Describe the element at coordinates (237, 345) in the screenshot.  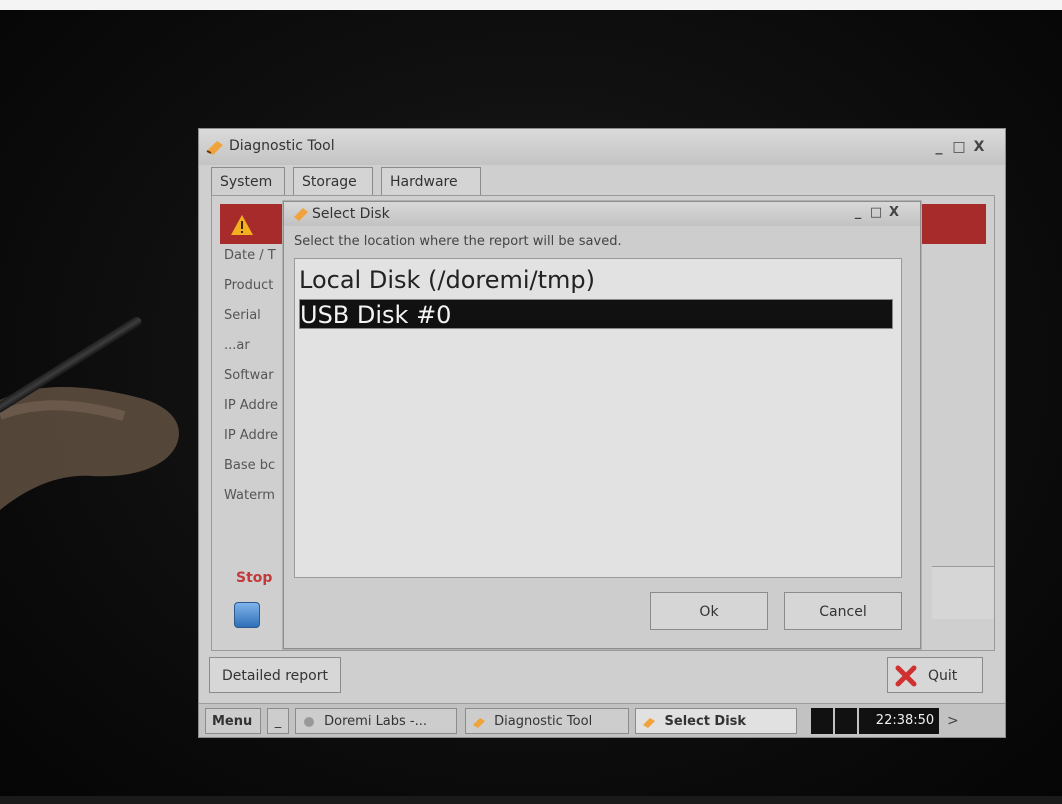
I see `firmware-label: ...ar` at that location.